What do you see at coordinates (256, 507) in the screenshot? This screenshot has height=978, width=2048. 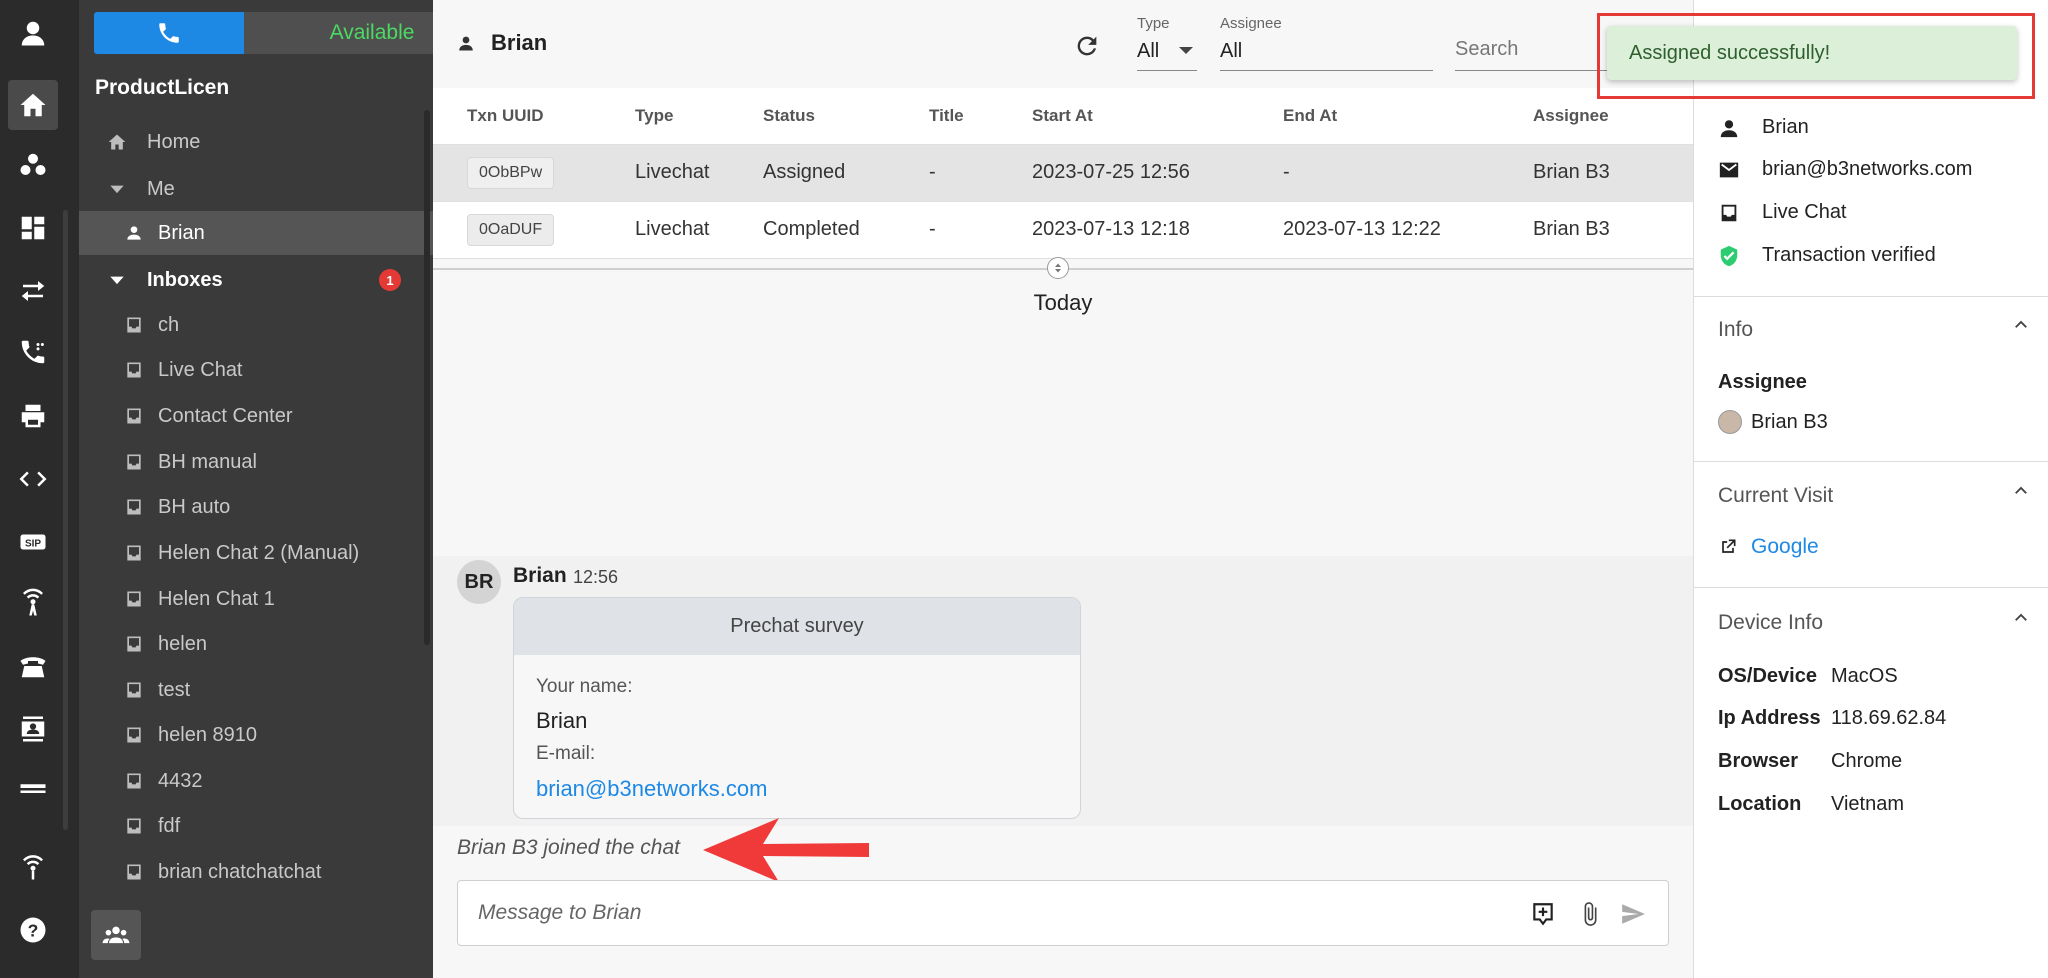 I see `inbox-item: BH auto` at bounding box center [256, 507].